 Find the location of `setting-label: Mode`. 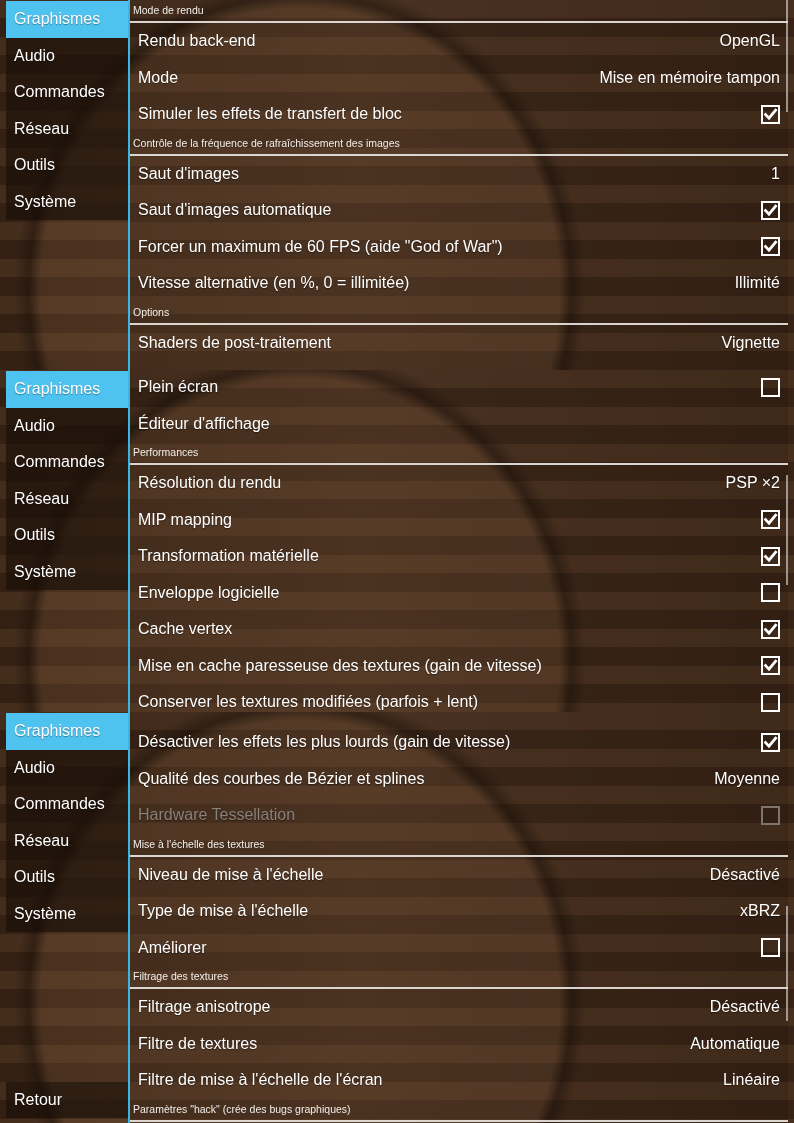

setting-label: Mode is located at coordinates (158, 77).